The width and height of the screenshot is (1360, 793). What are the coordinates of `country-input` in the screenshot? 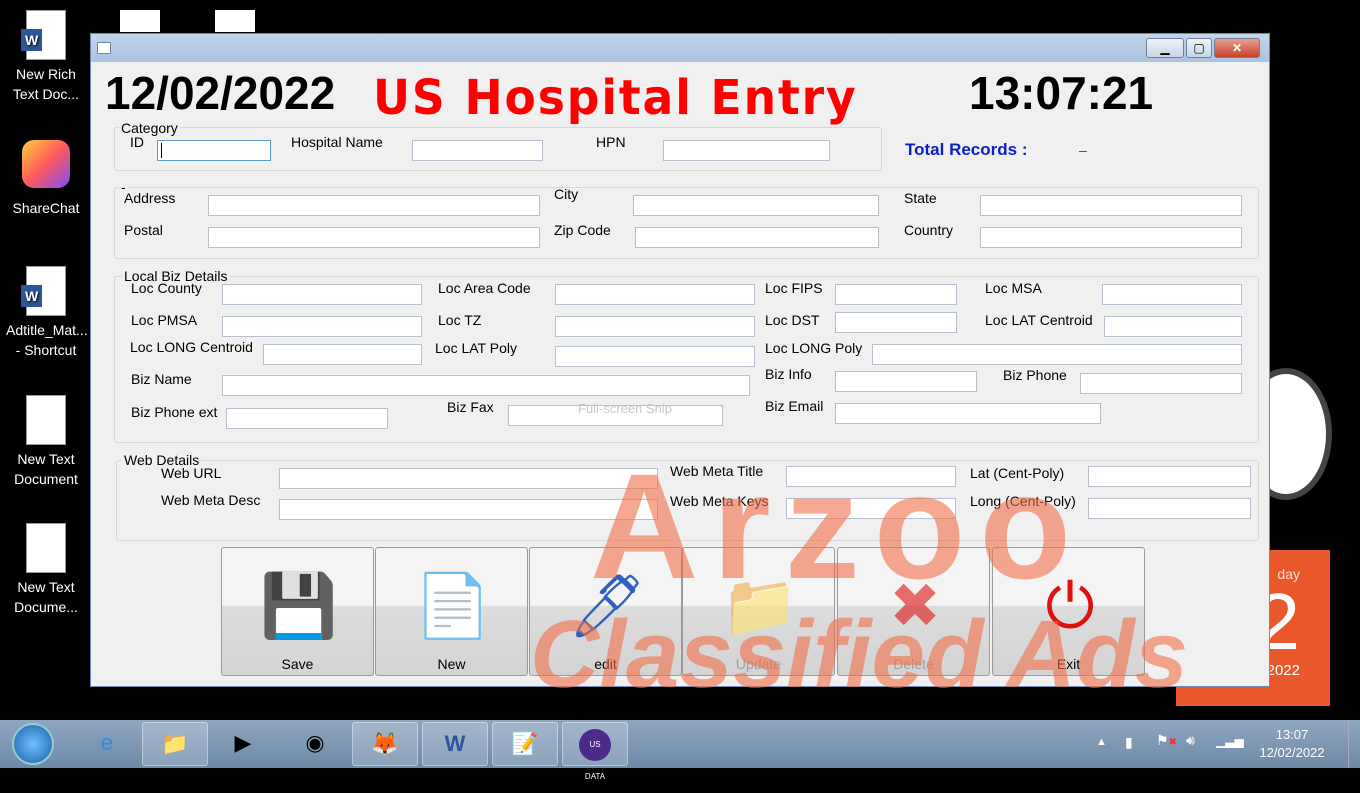 It's located at (1111, 237).